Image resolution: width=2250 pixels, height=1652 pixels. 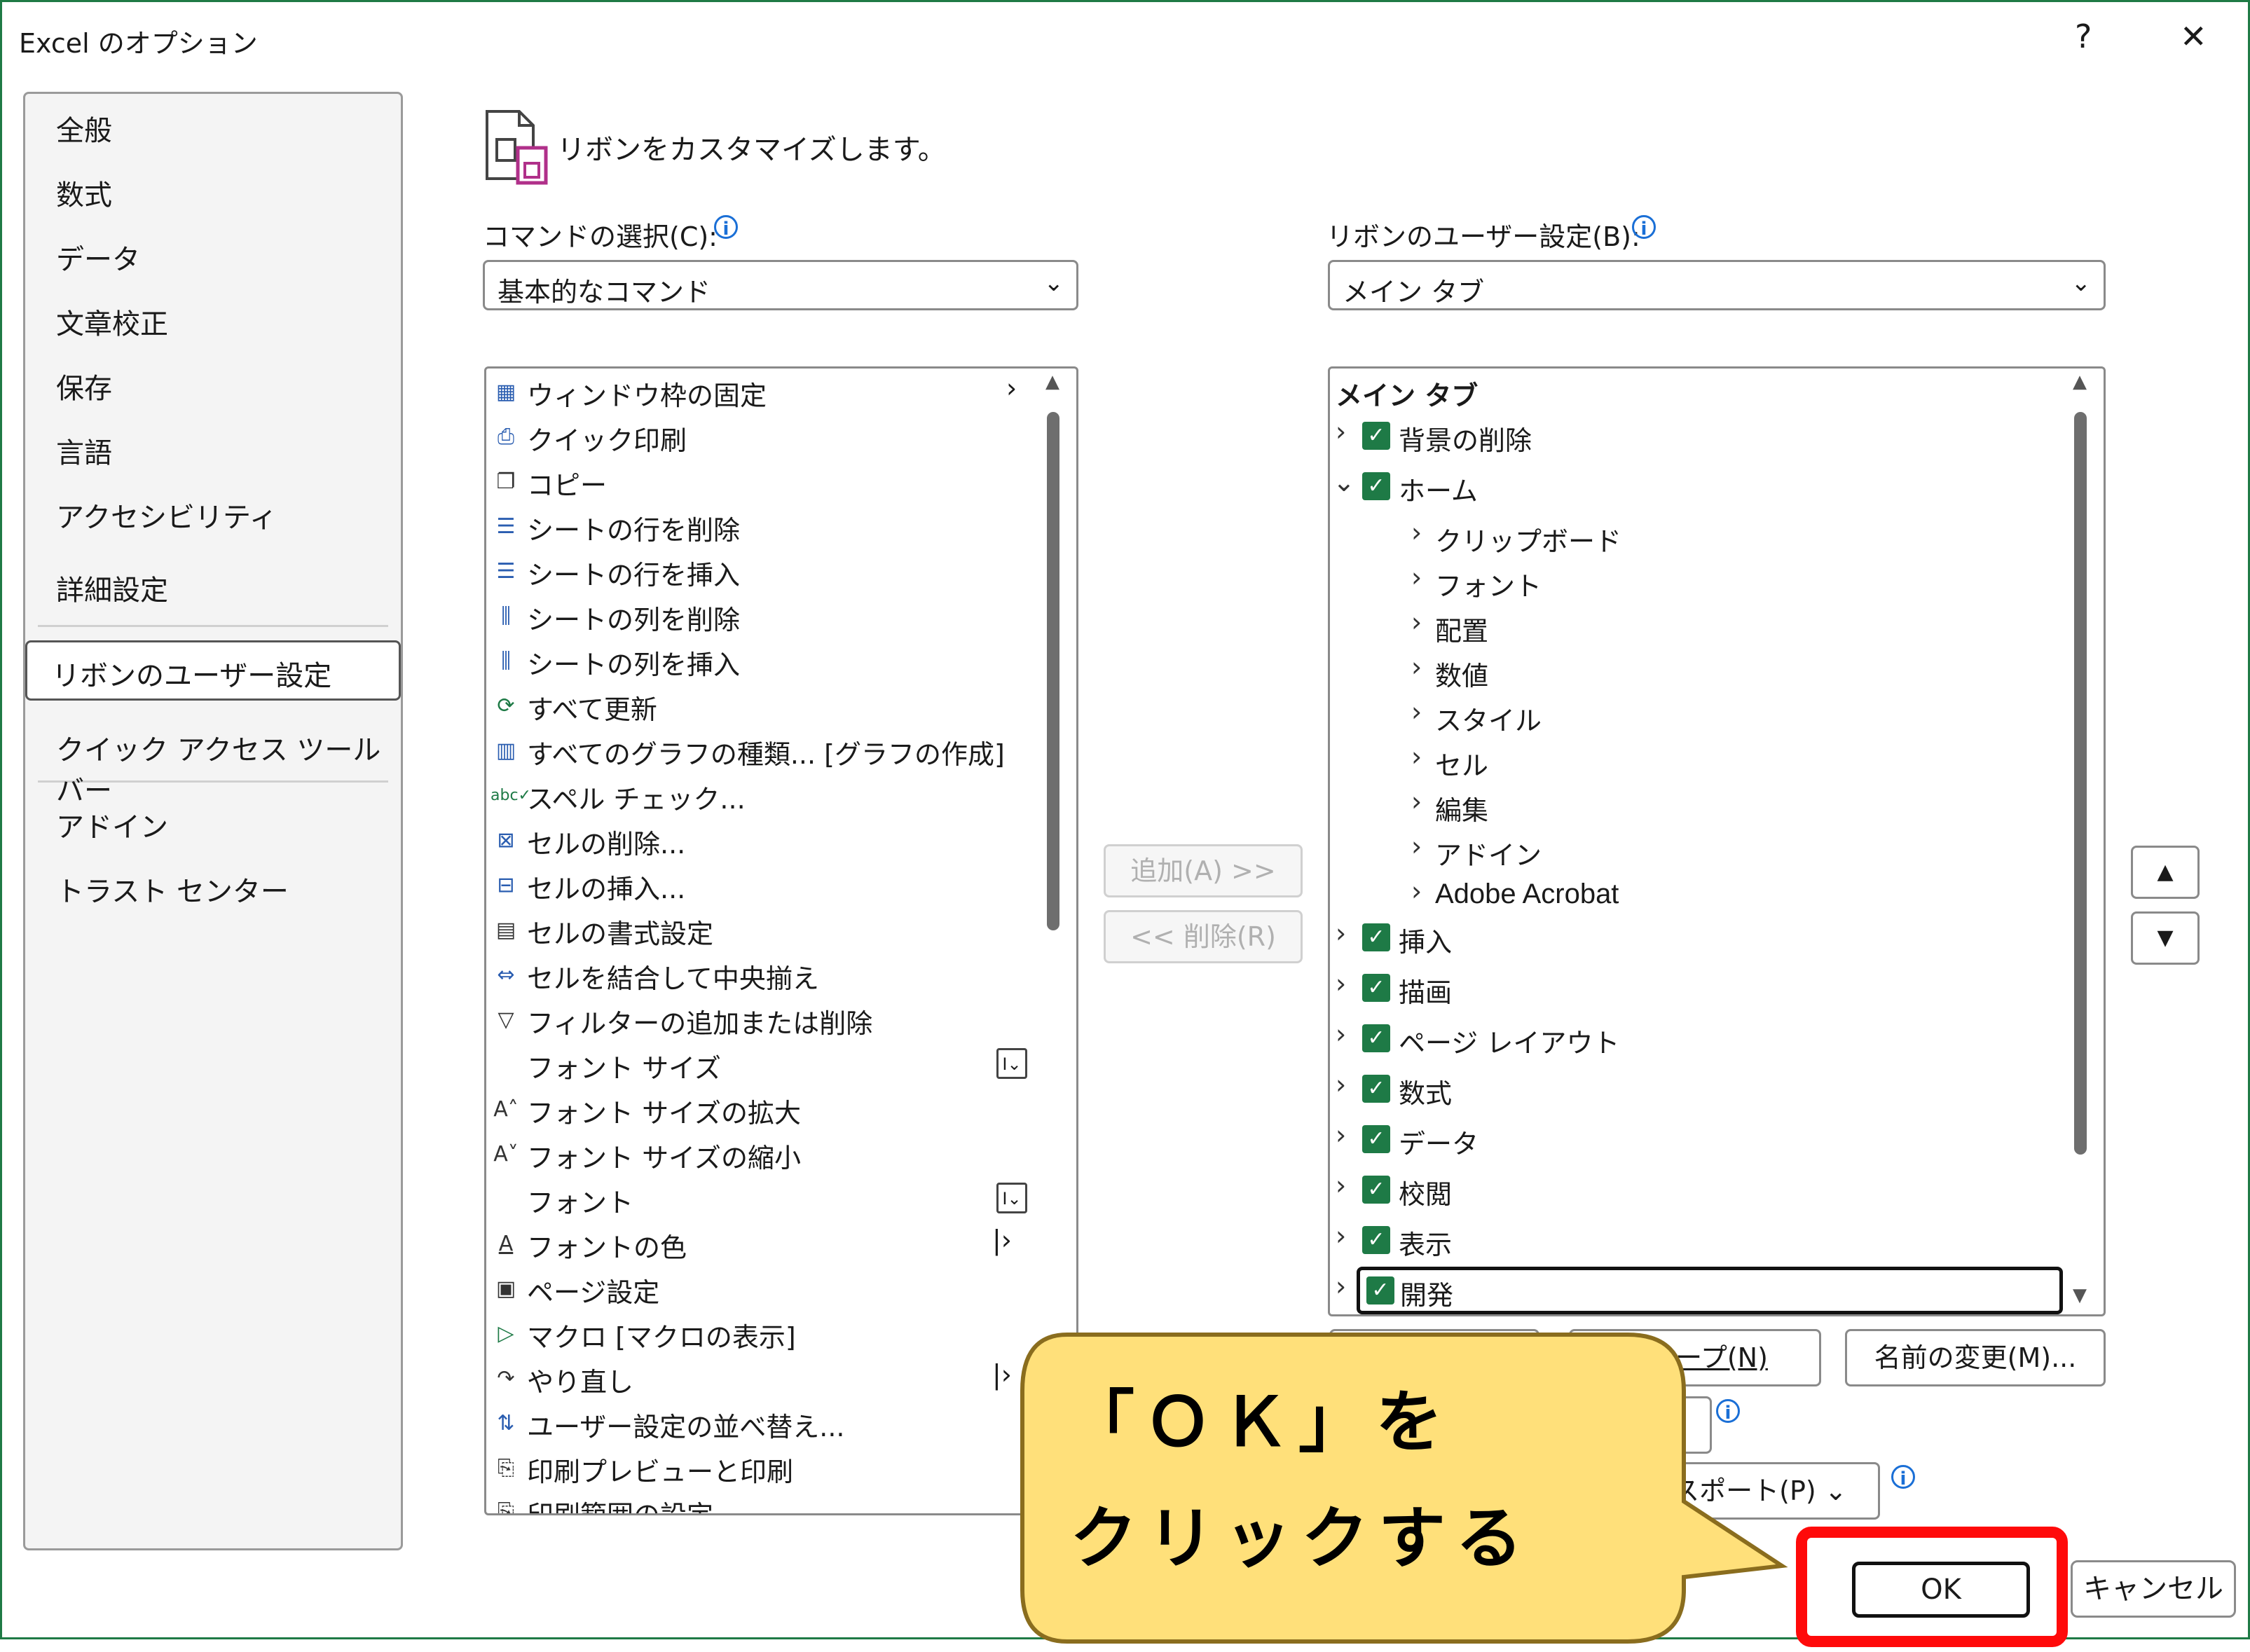 I want to click on cancel-button: キャンセル, so click(x=2154, y=1589).